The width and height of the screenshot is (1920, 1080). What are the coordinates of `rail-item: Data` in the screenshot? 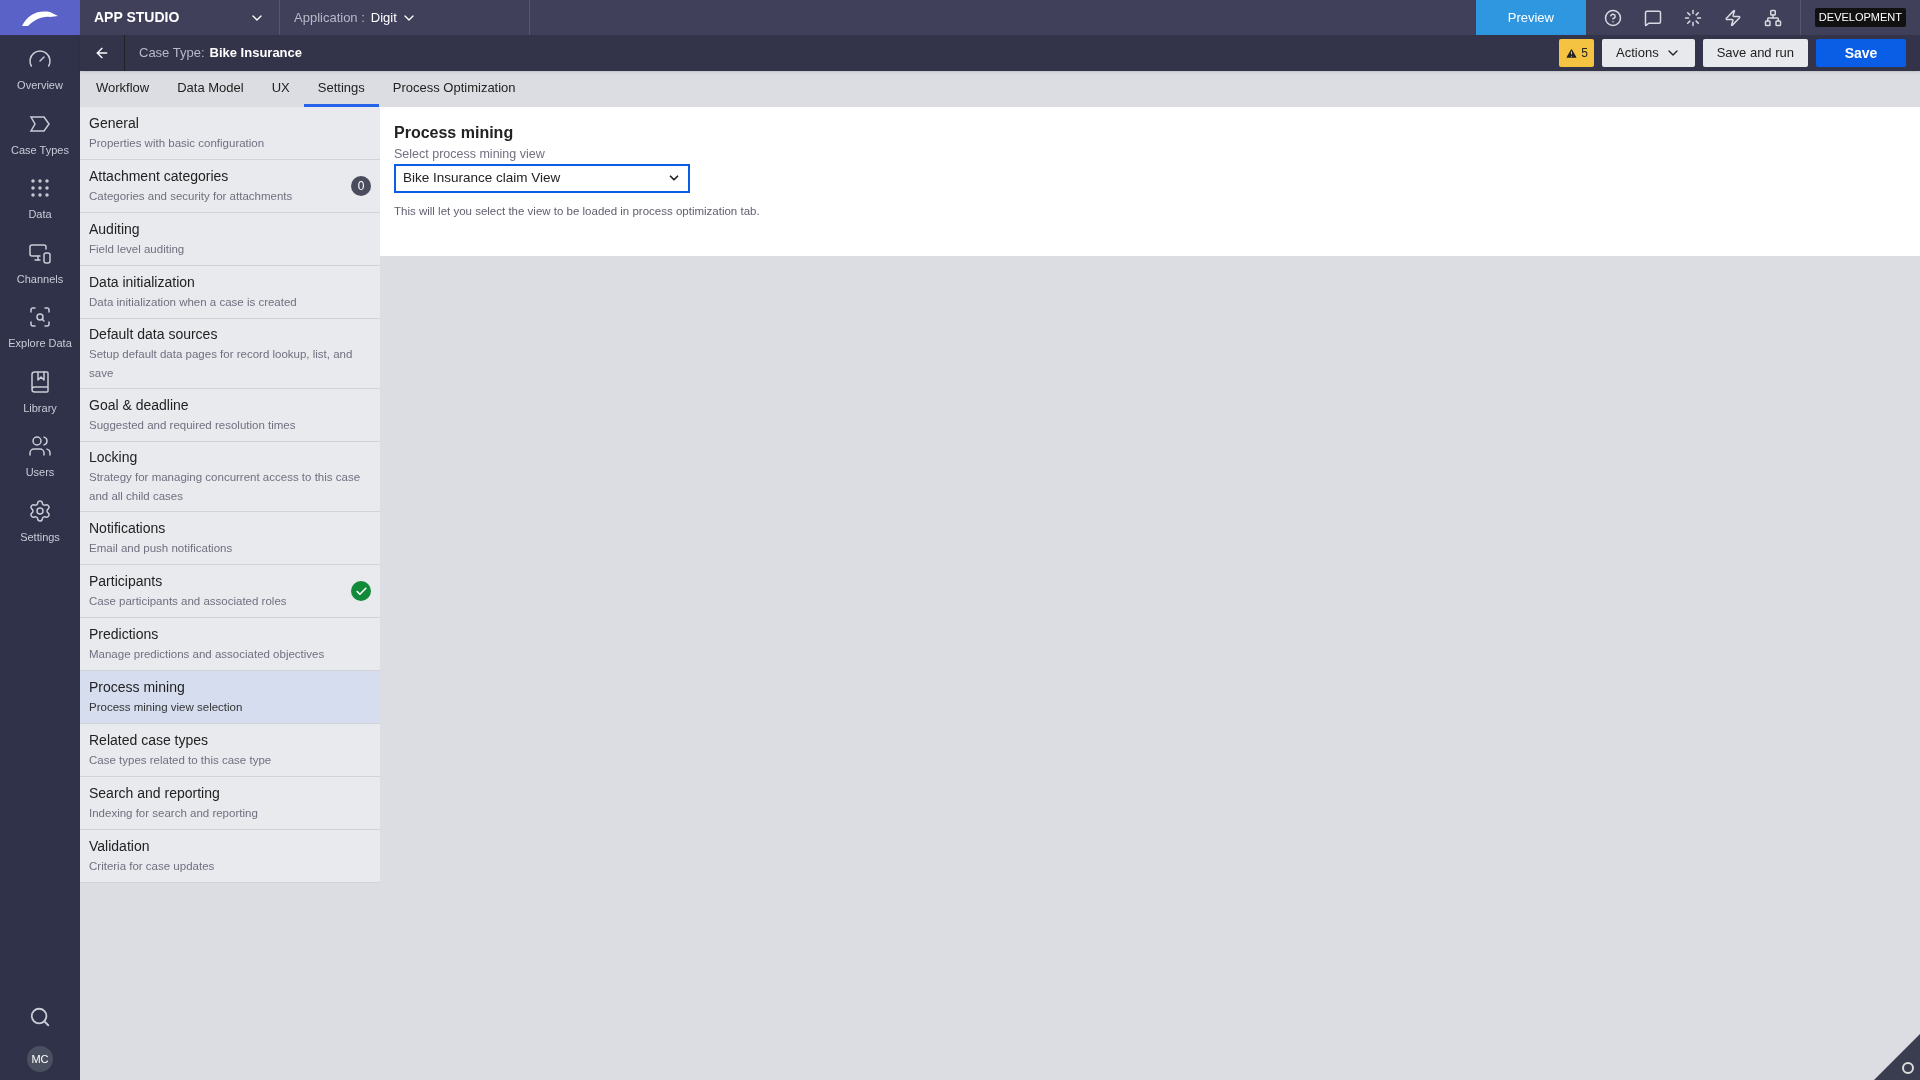 It's located at (40, 199).